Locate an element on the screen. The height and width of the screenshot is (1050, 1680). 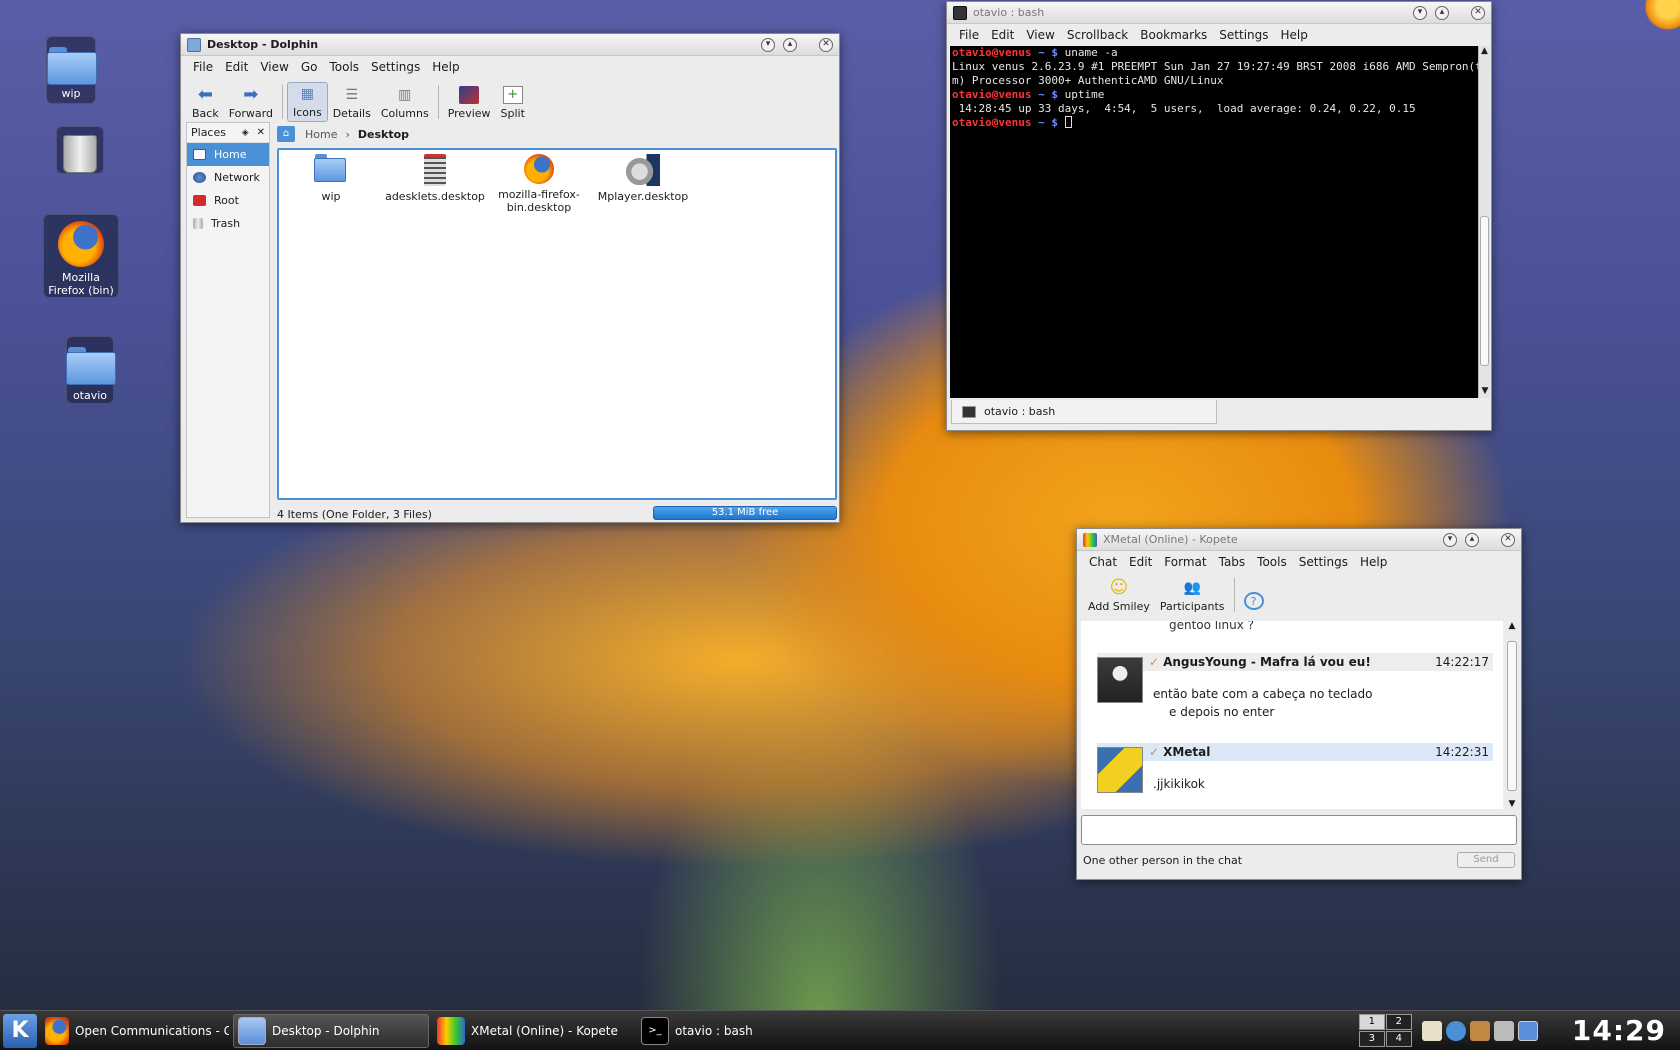
tab-label: otavio : bash is located at coordinates (1020, 411).